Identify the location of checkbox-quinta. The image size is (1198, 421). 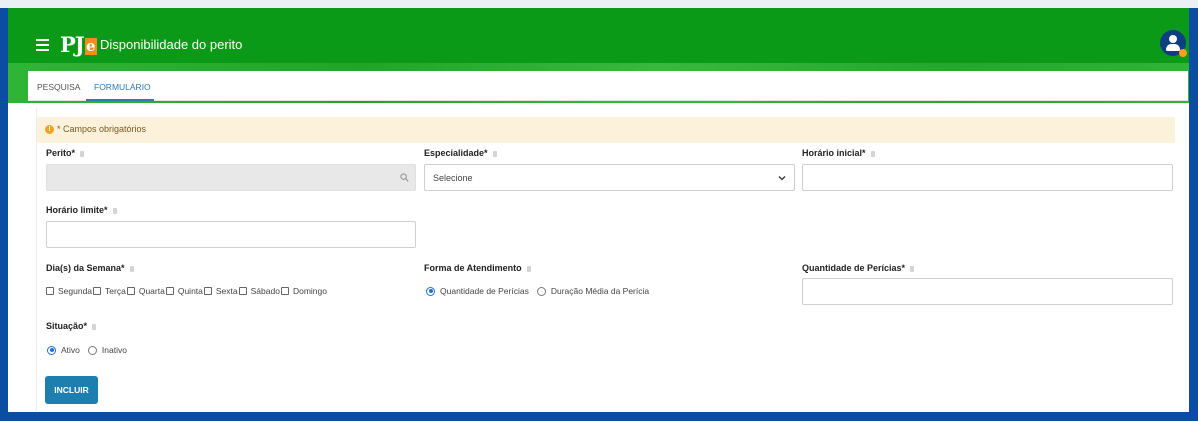
(169, 291).